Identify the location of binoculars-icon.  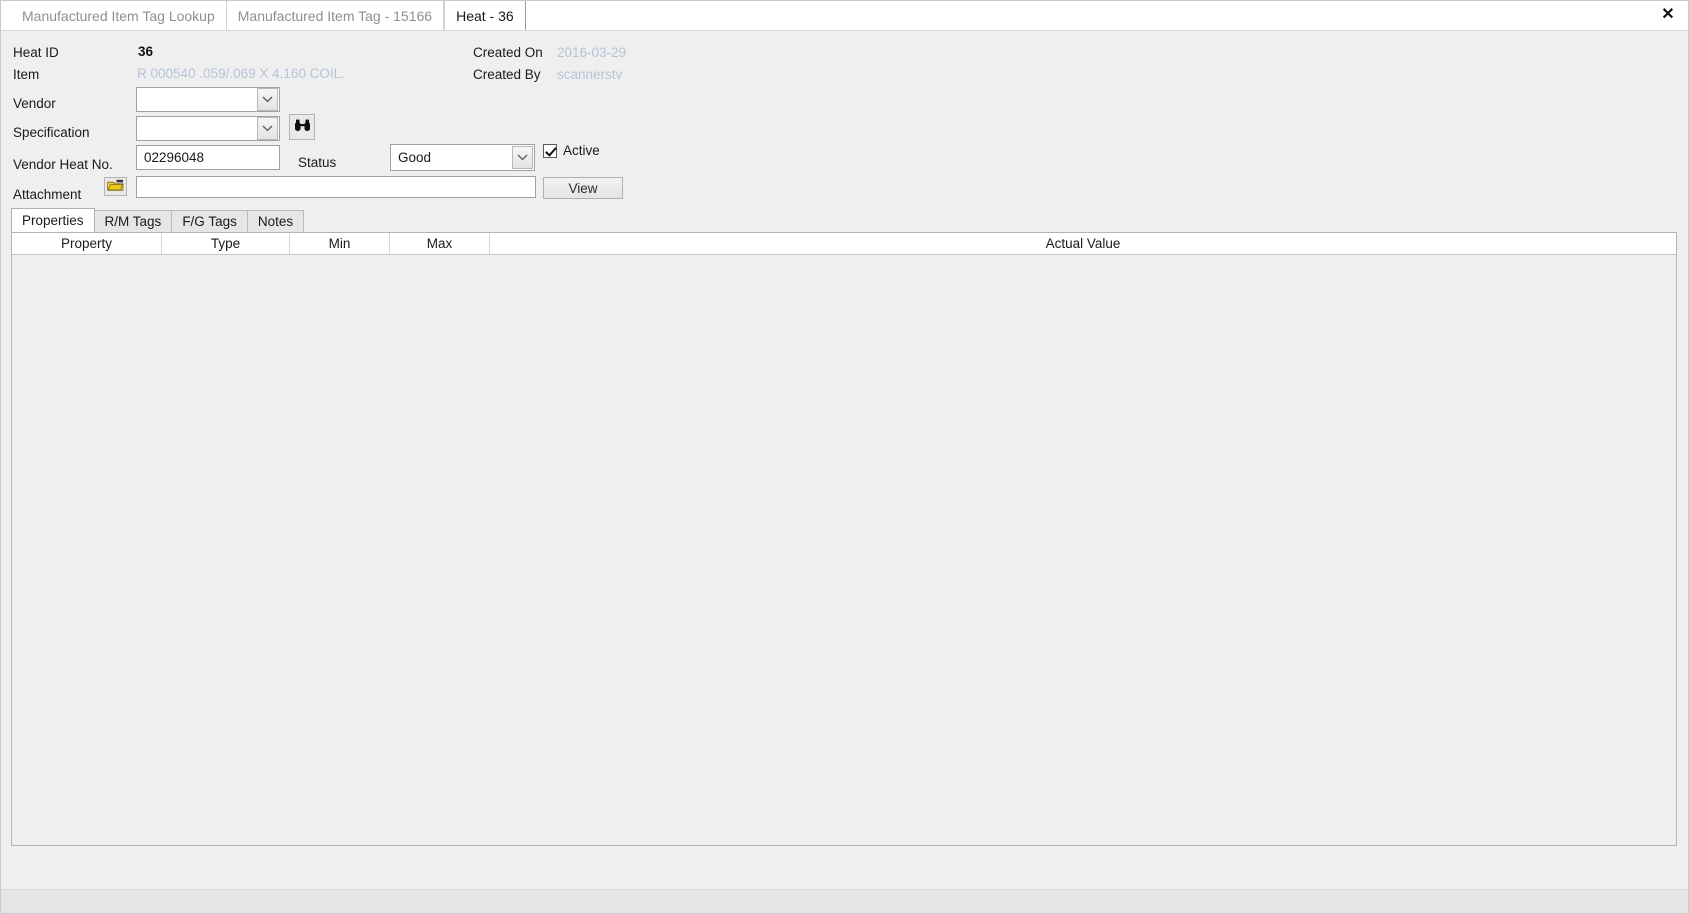
(302, 127).